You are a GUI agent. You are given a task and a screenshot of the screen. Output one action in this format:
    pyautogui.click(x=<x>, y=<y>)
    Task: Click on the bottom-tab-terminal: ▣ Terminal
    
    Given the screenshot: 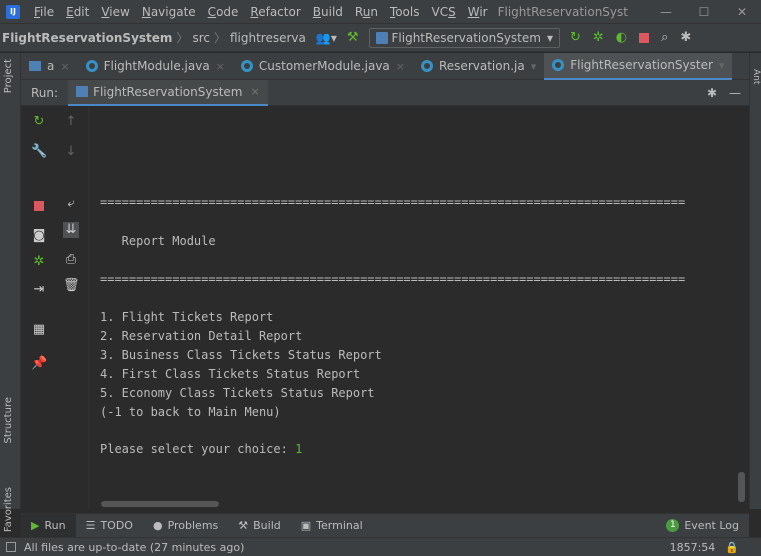 What is the action you would take?
    pyautogui.click(x=332, y=526)
    